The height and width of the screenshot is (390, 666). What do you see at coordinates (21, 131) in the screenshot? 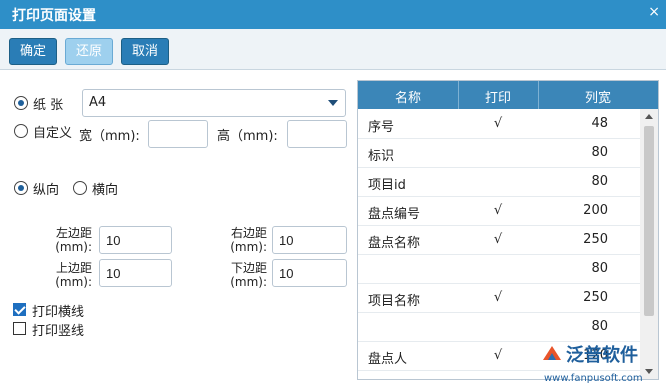
I see `custom-radio` at bounding box center [21, 131].